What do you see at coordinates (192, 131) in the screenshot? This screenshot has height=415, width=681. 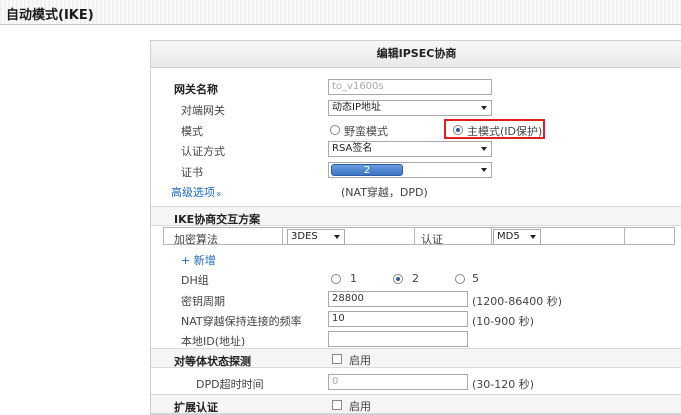 I see `mode-label: 模式` at bounding box center [192, 131].